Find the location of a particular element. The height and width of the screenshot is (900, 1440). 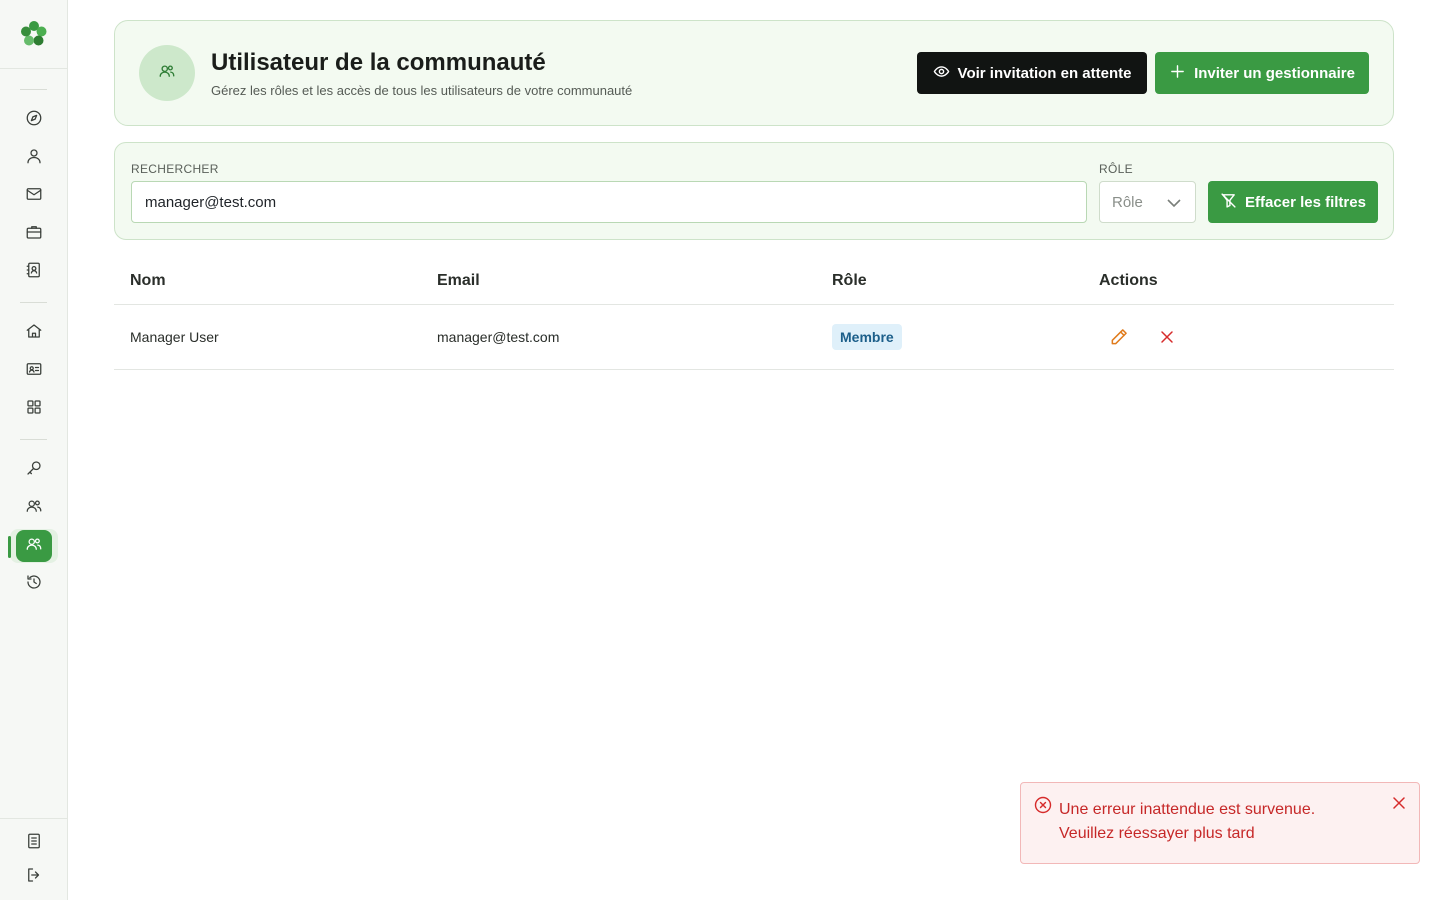

sidebar-item-users is located at coordinates (34, 508).